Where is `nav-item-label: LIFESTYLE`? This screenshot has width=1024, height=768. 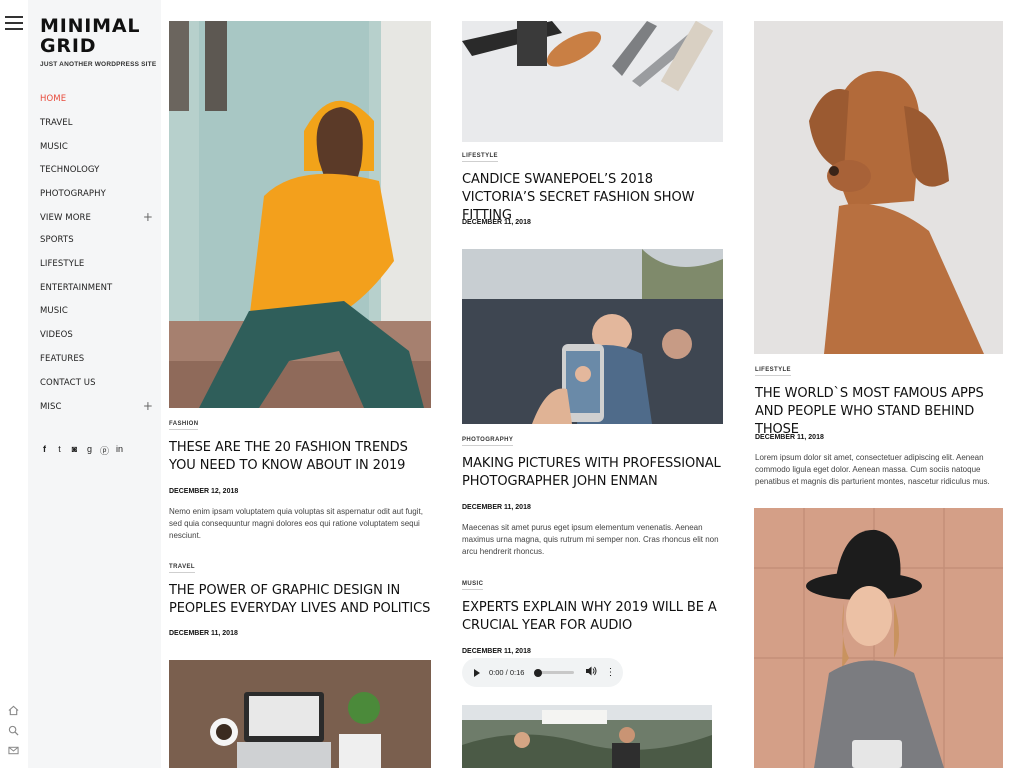 nav-item-label: LIFESTYLE is located at coordinates (62, 263).